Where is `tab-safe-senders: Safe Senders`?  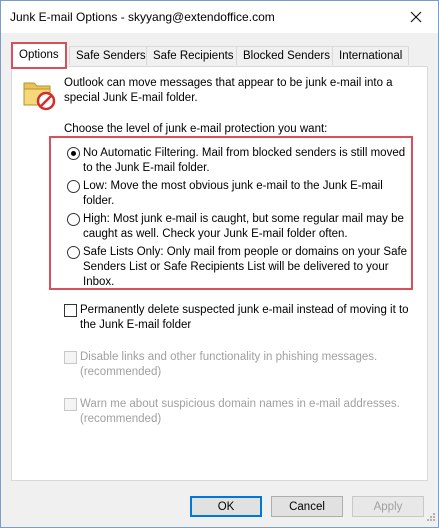 tab-safe-senders: Safe Senders is located at coordinates (111, 55).